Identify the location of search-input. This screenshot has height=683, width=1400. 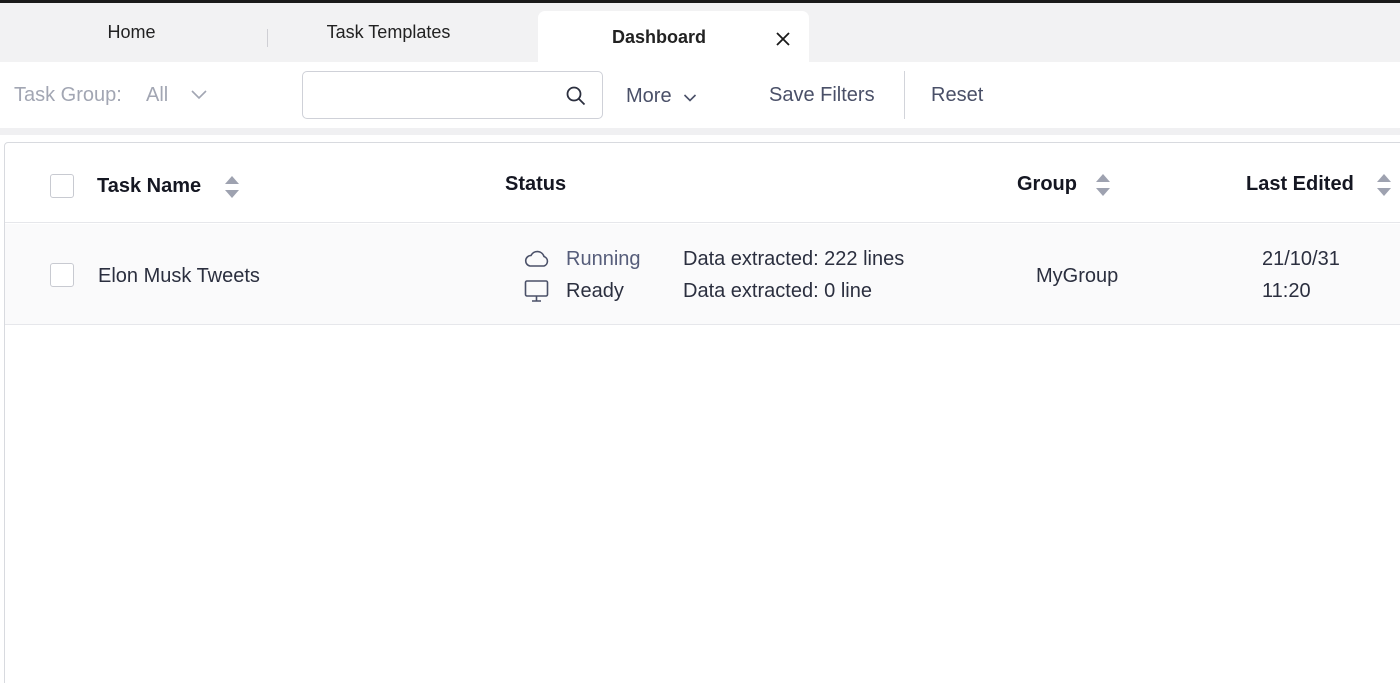
(433, 95).